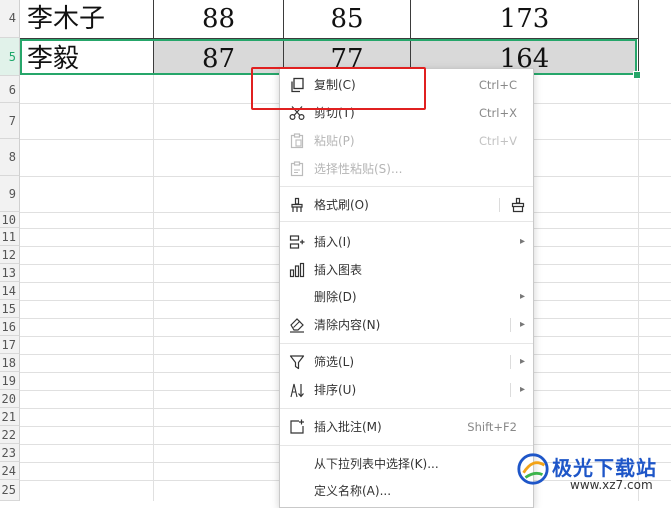 The height and width of the screenshot is (508, 671). What do you see at coordinates (297, 325) in the screenshot?
I see `eraser-icon` at bounding box center [297, 325].